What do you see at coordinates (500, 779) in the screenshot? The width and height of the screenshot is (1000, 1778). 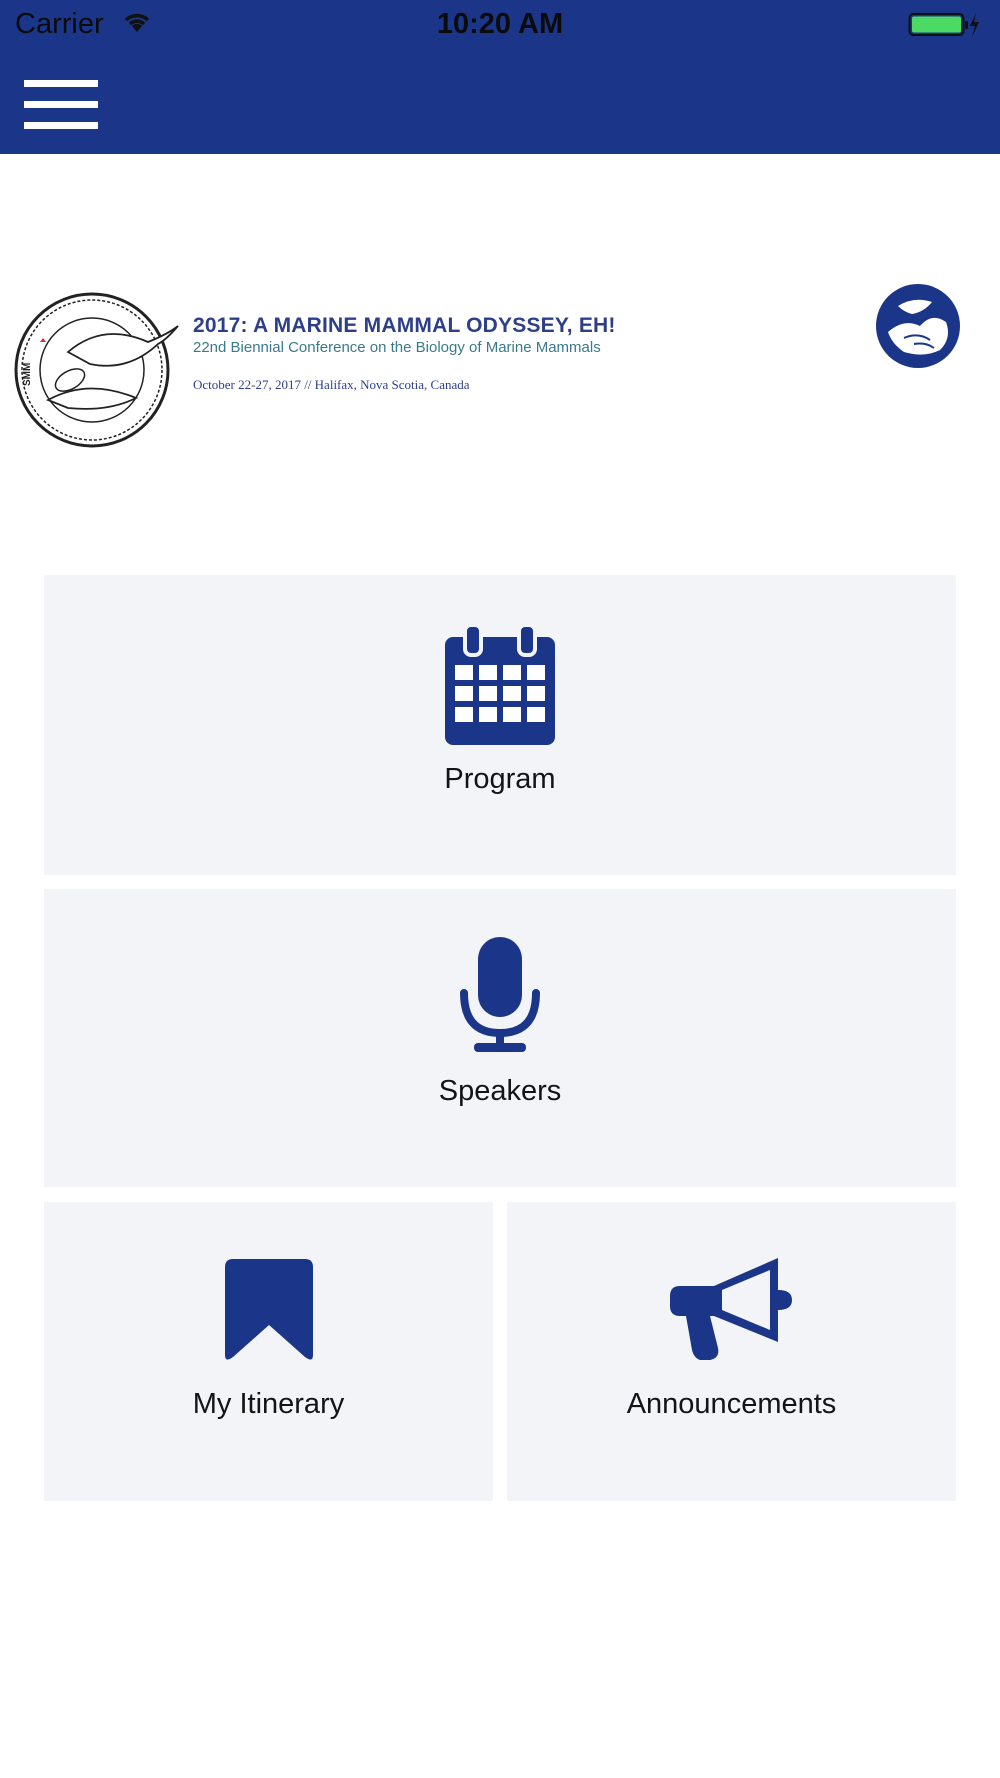 I see `program-label: Program` at bounding box center [500, 779].